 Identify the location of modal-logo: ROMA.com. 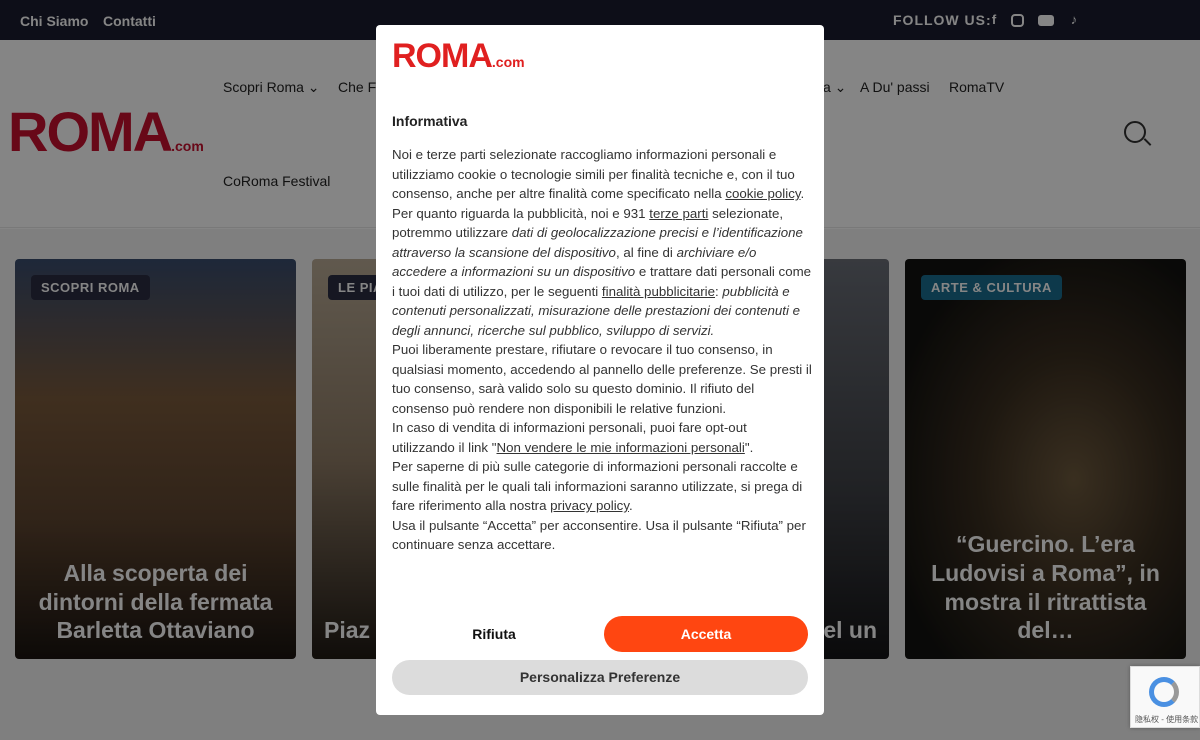
(458, 56).